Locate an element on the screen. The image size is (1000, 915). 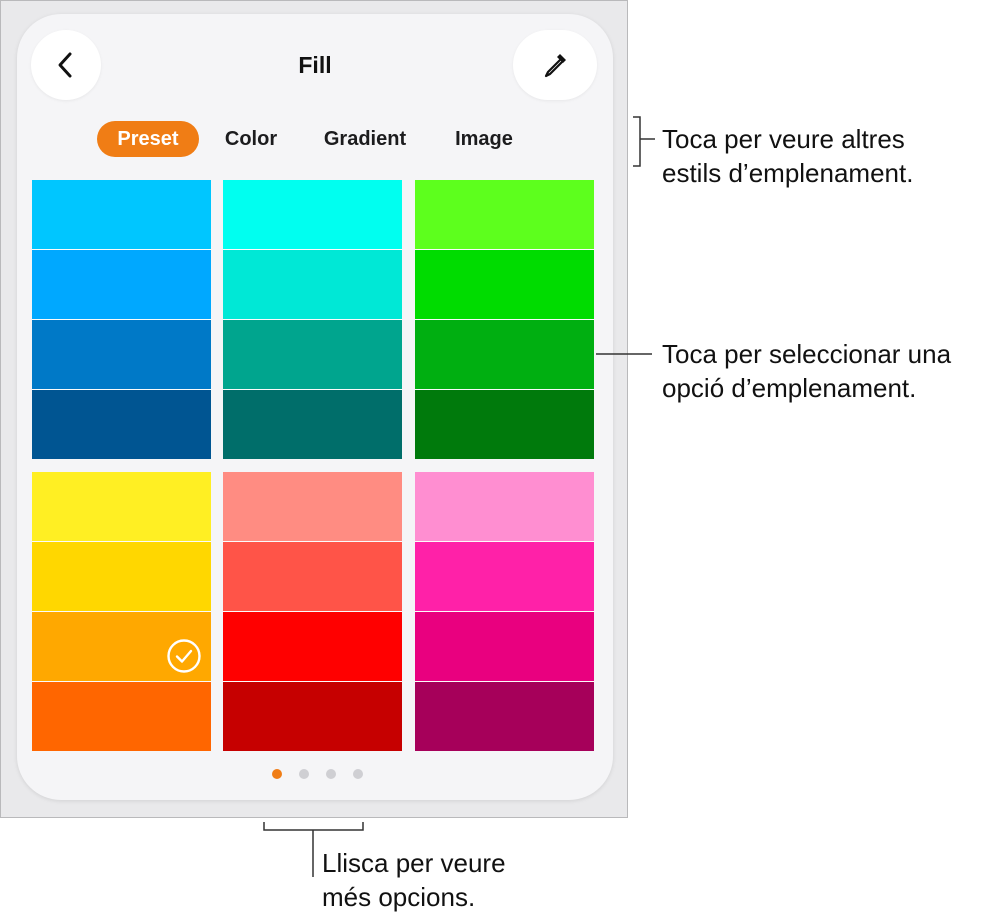
callout-swipe-line-1: Llisca per veure is located at coordinates (414, 863).